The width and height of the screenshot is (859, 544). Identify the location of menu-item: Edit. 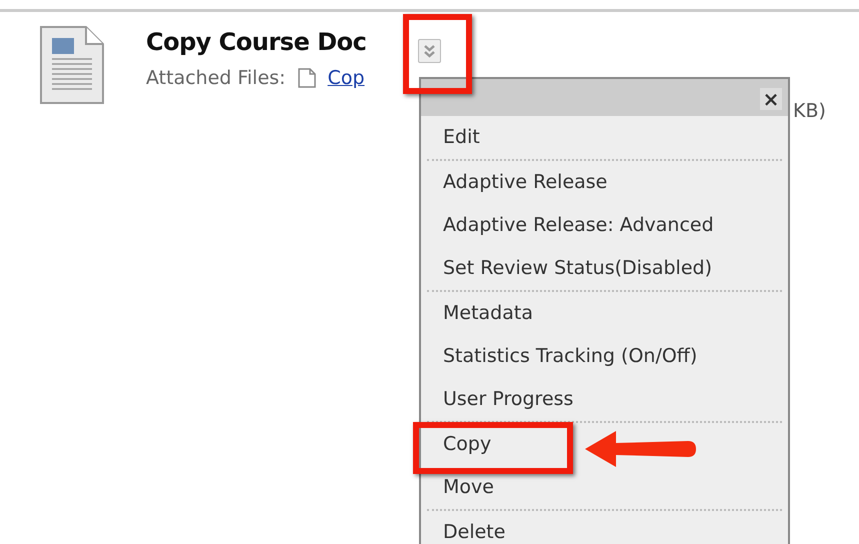
(604, 137).